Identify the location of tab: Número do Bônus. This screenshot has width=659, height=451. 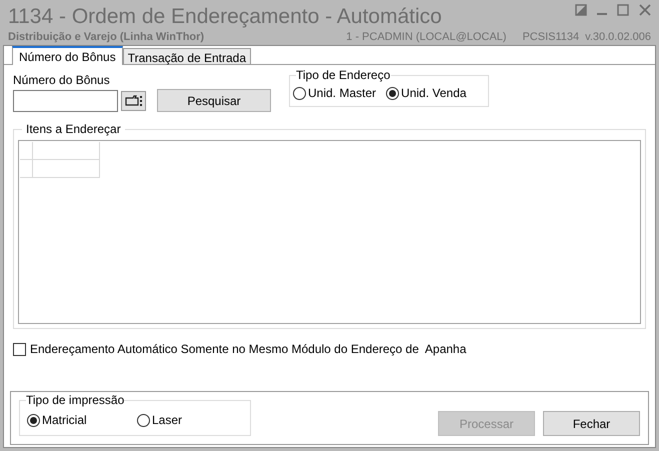
(67, 55).